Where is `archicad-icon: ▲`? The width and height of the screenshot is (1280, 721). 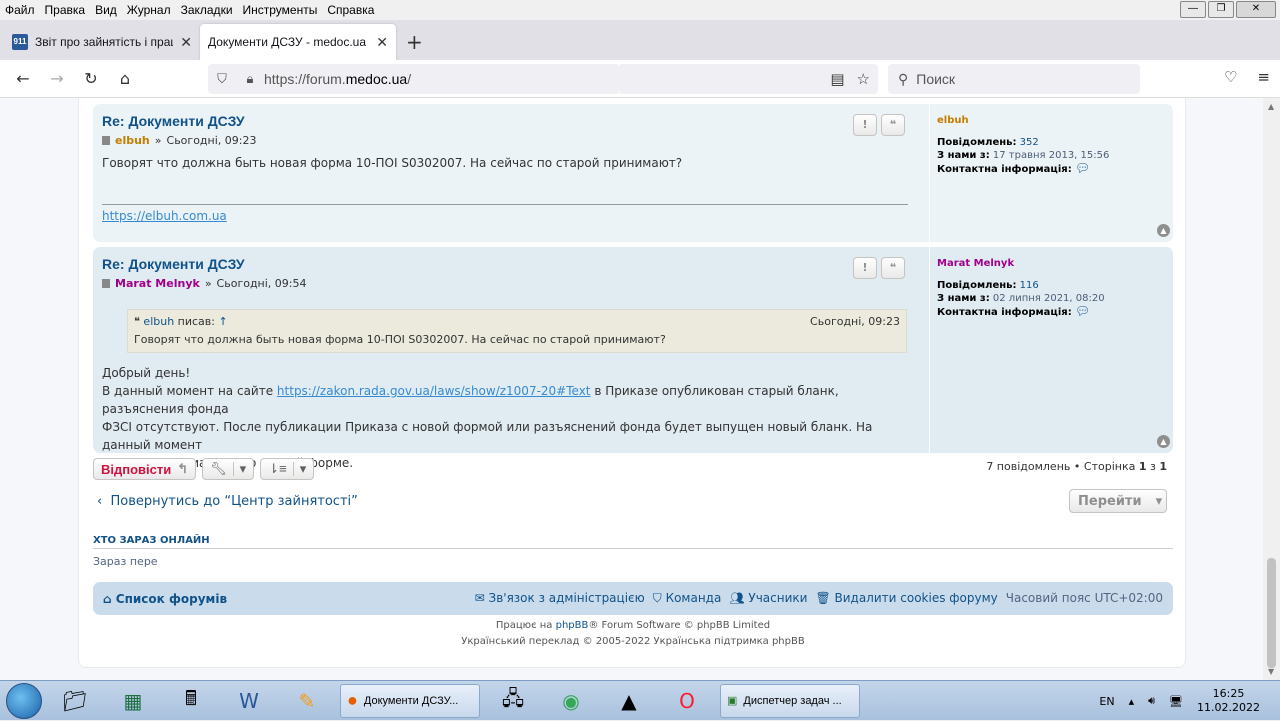 archicad-icon: ▲ is located at coordinates (629, 701).